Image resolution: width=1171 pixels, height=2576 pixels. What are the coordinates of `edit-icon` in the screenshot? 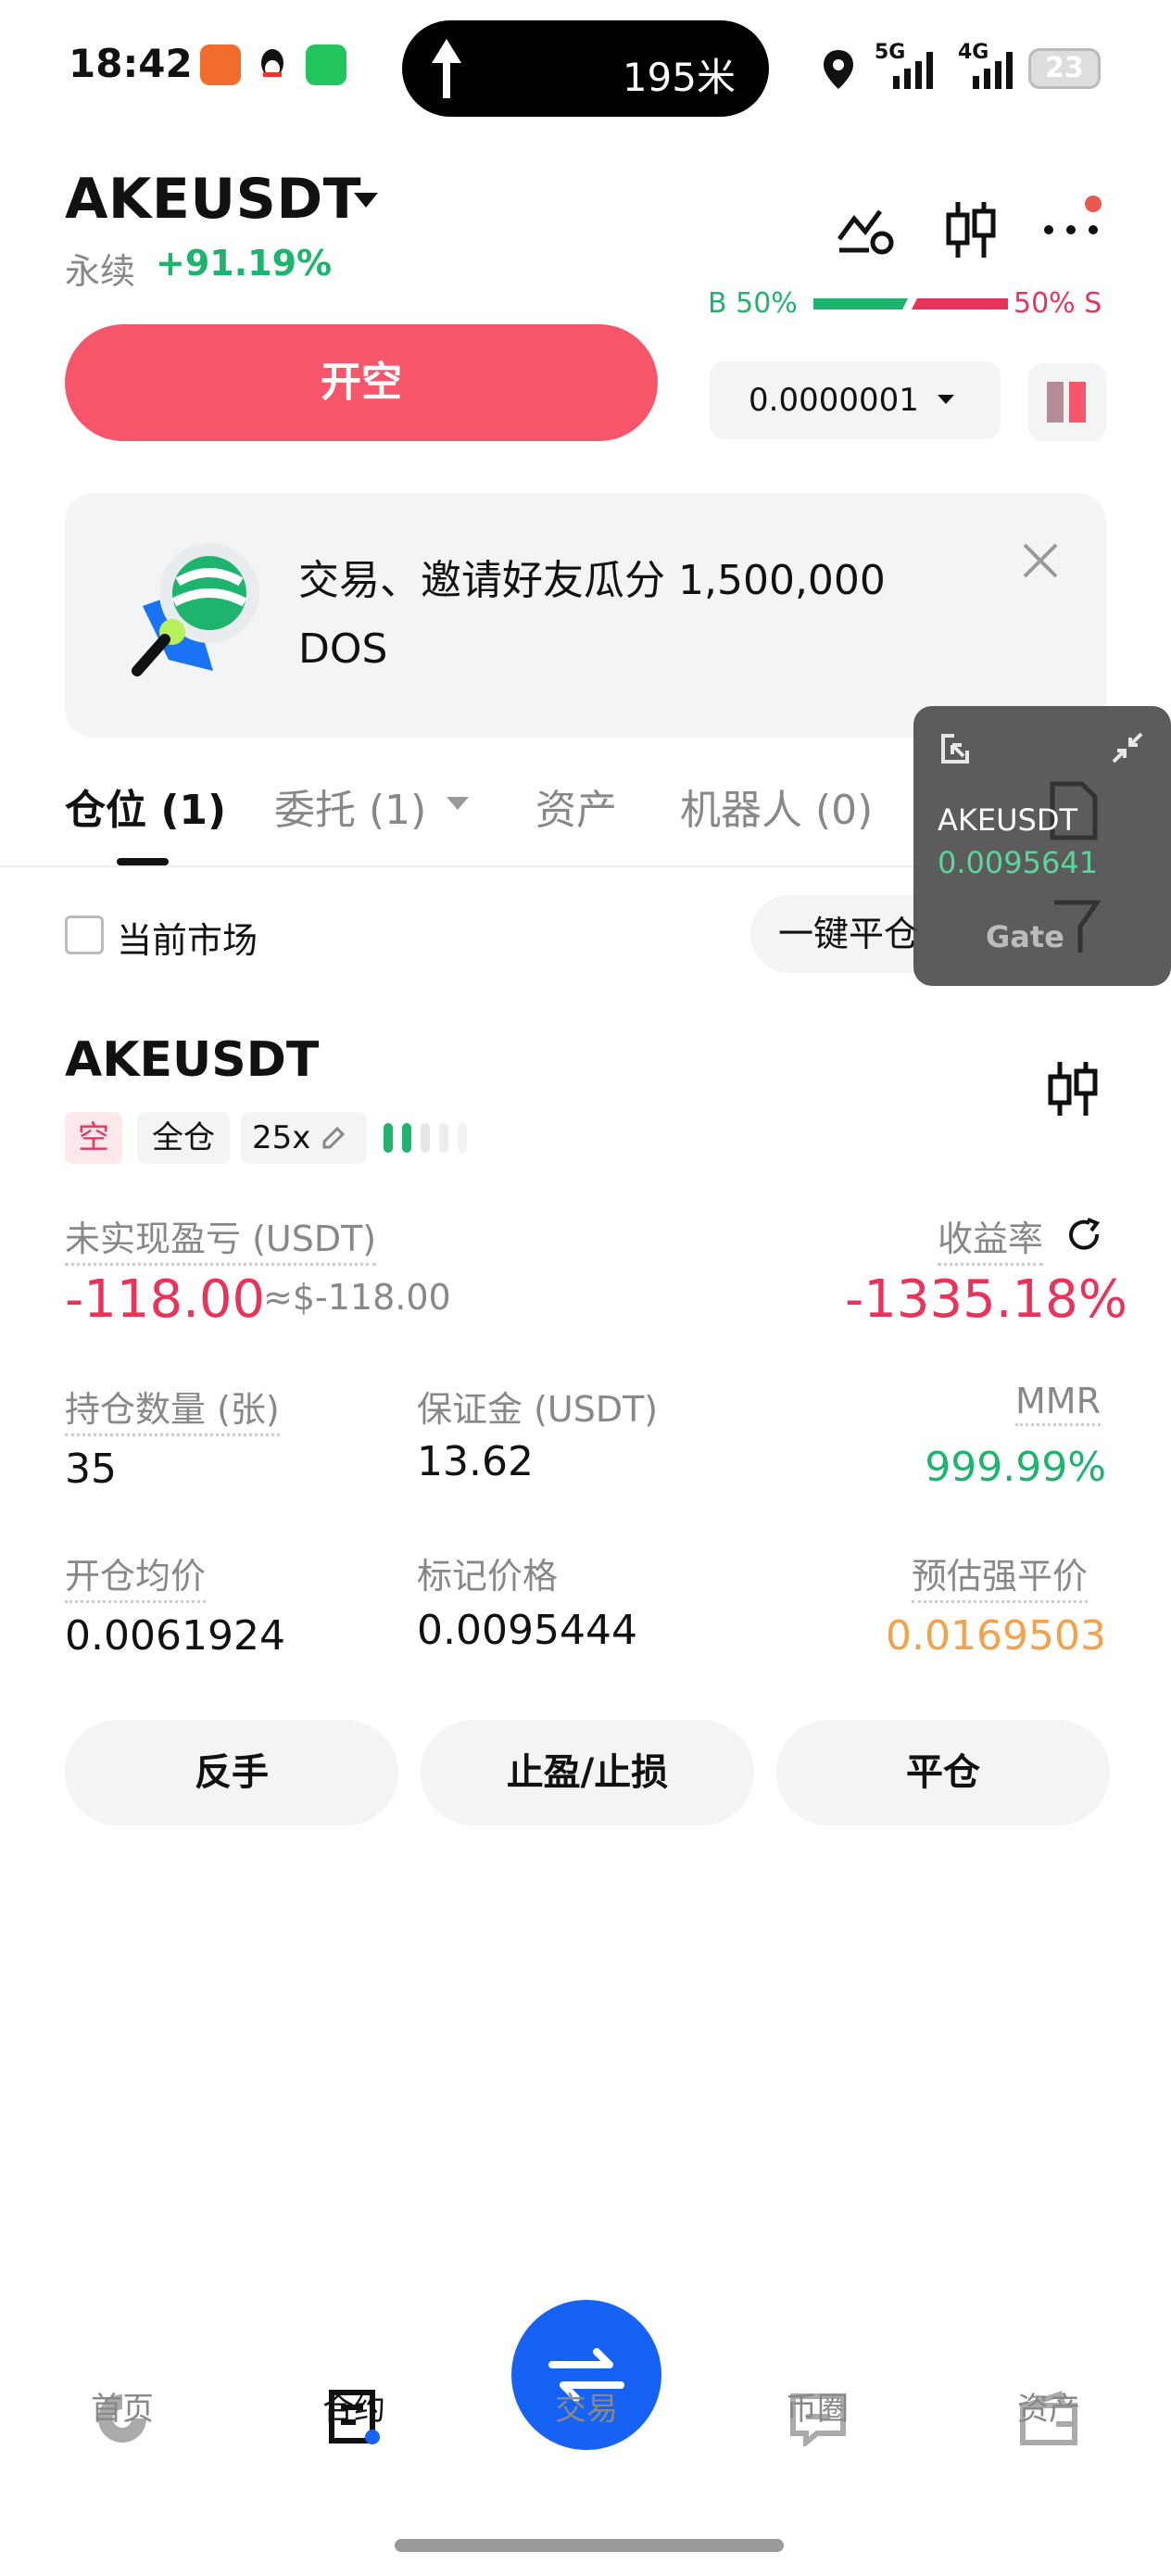 It's located at (334, 1137).